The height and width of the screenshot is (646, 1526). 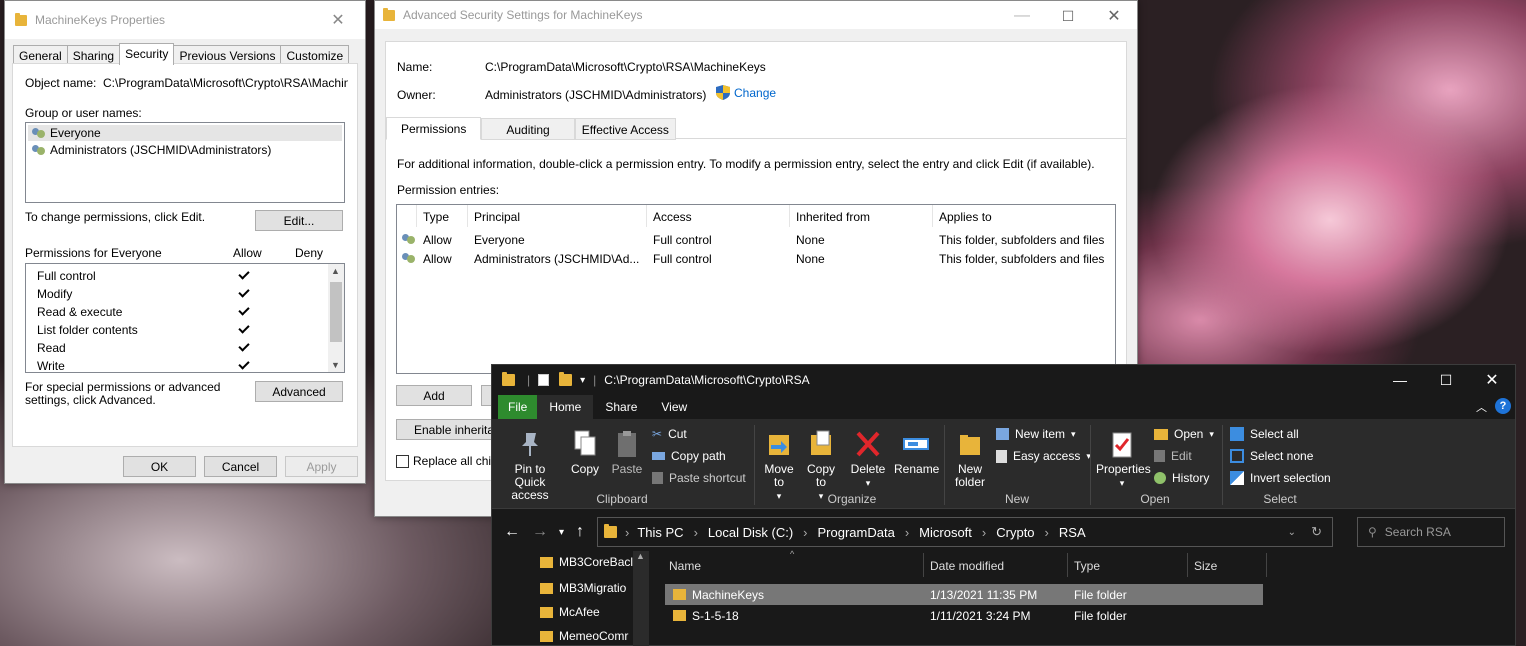 What do you see at coordinates (570, 612) in the screenshot?
I see `sidebar-item: McAfee` at bounding box center [570, 612].